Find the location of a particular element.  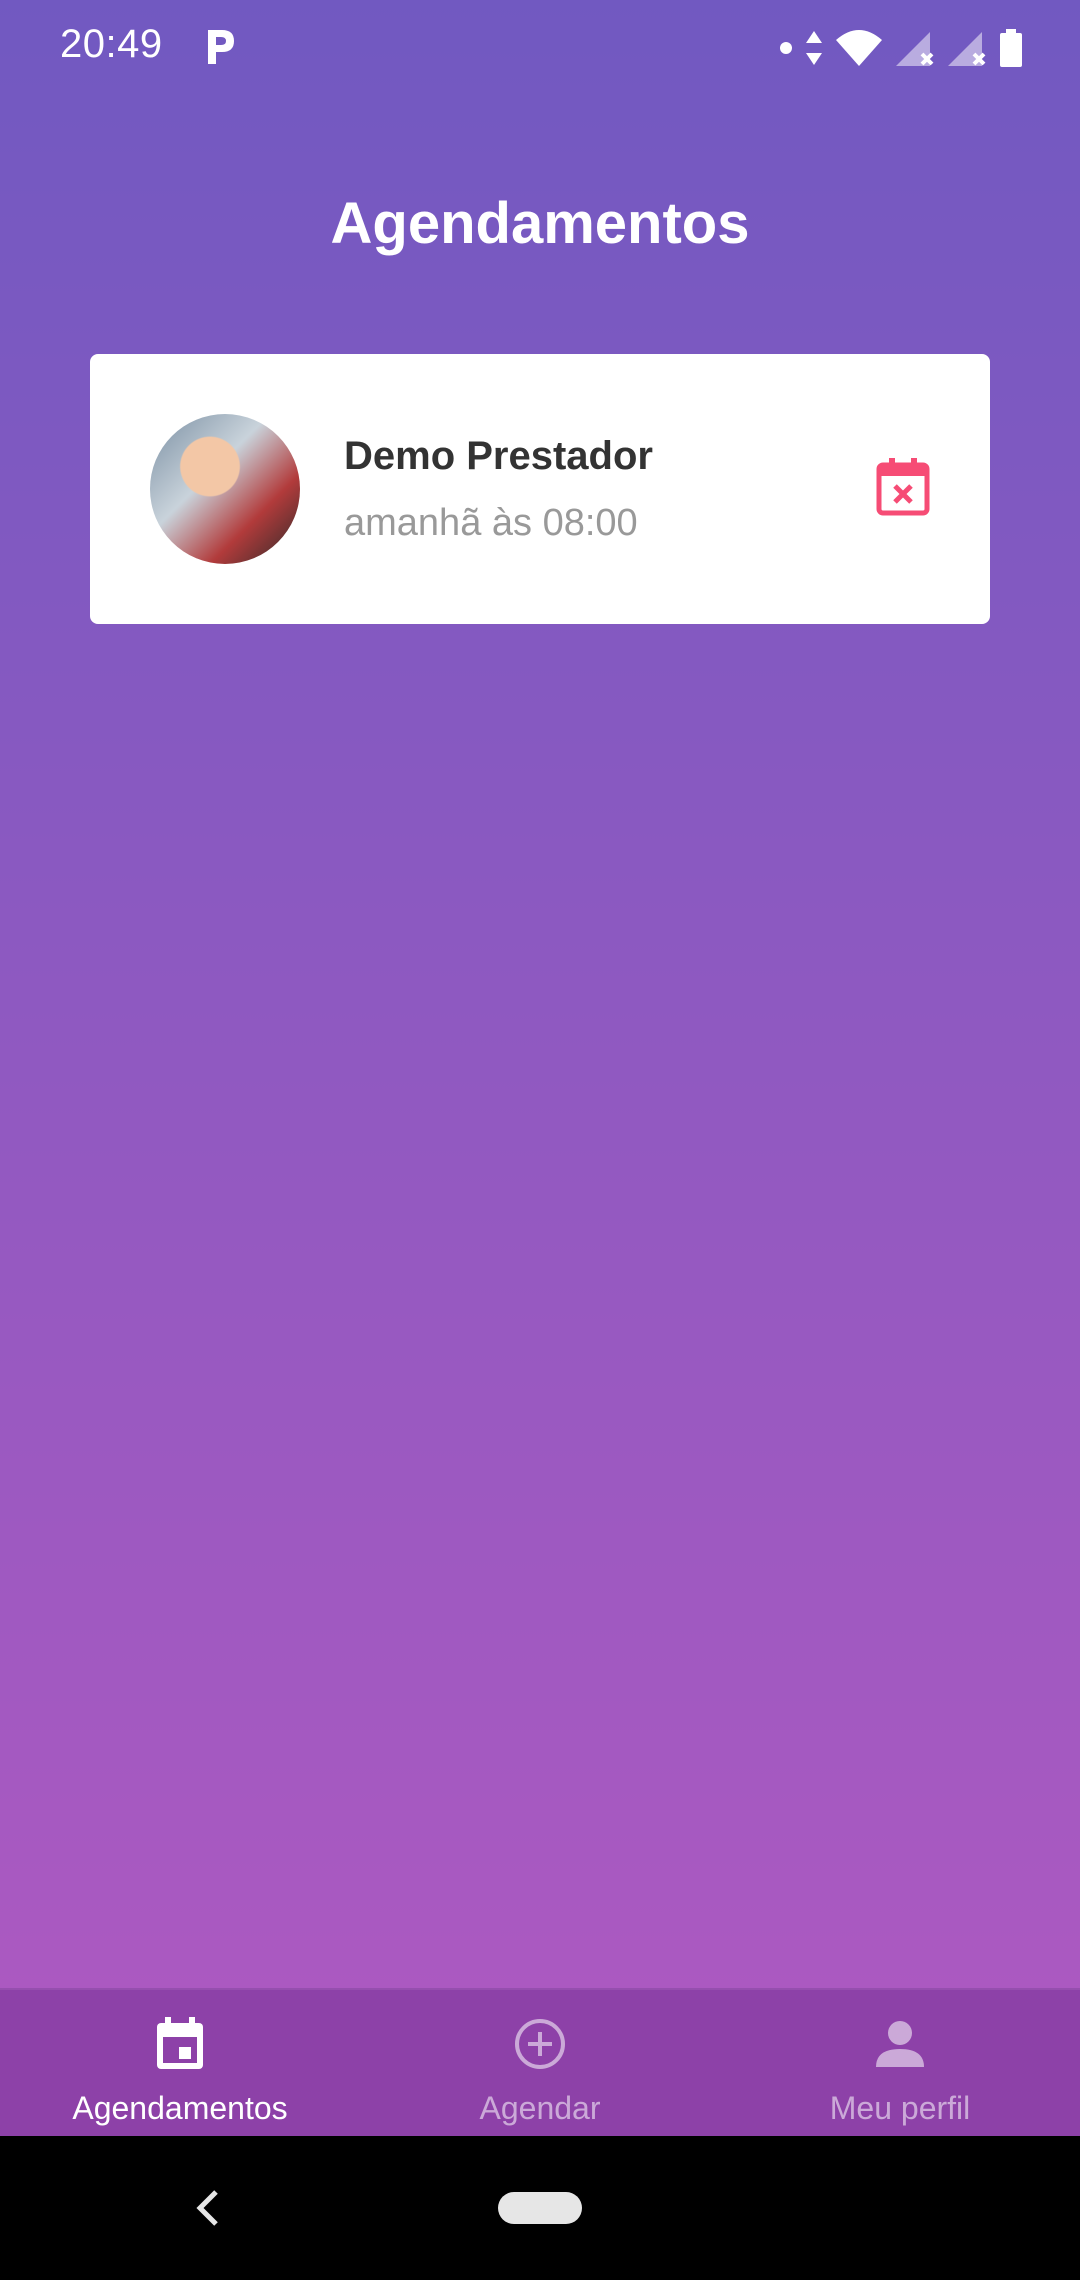

calendar-icon is located at coordinates (180, 2044).